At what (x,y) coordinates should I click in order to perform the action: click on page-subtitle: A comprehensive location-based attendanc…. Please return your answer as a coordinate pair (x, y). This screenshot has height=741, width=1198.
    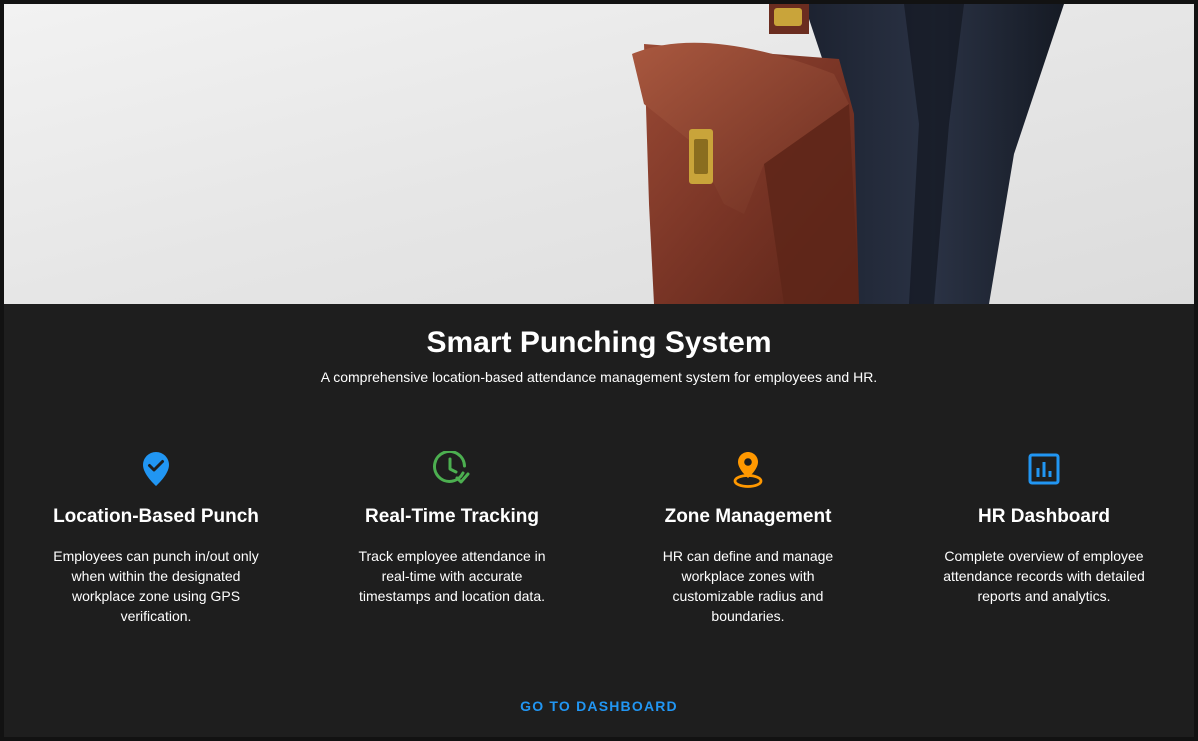
    Looking at the image, I should click on (599, 377).